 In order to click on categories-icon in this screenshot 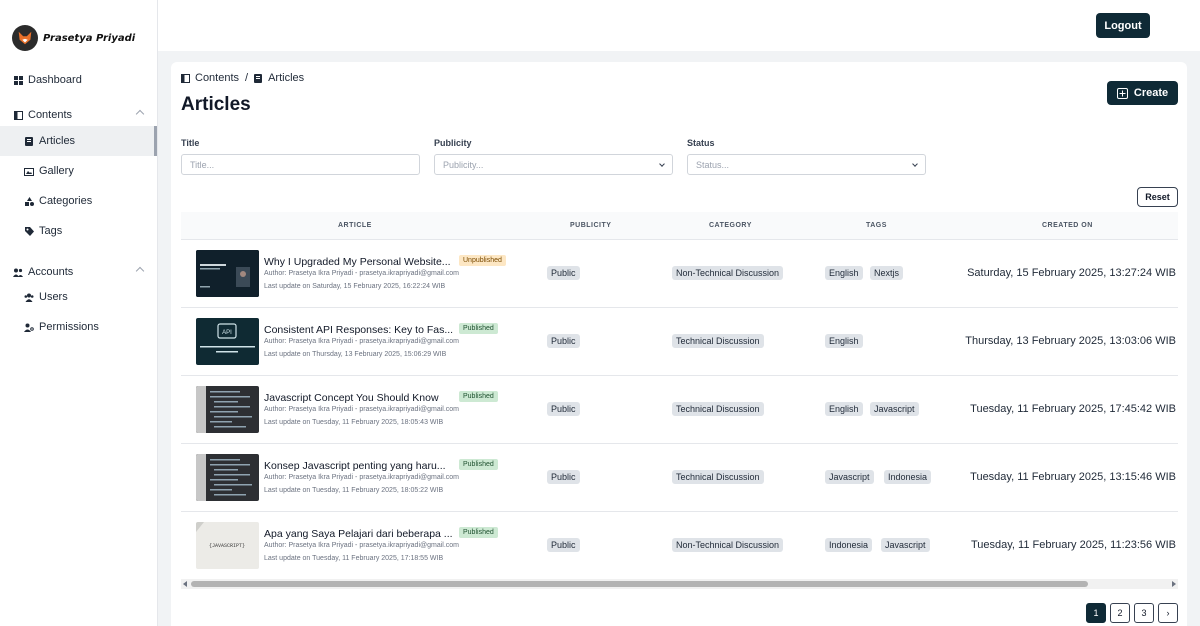, I will do `click(29, 201)`.